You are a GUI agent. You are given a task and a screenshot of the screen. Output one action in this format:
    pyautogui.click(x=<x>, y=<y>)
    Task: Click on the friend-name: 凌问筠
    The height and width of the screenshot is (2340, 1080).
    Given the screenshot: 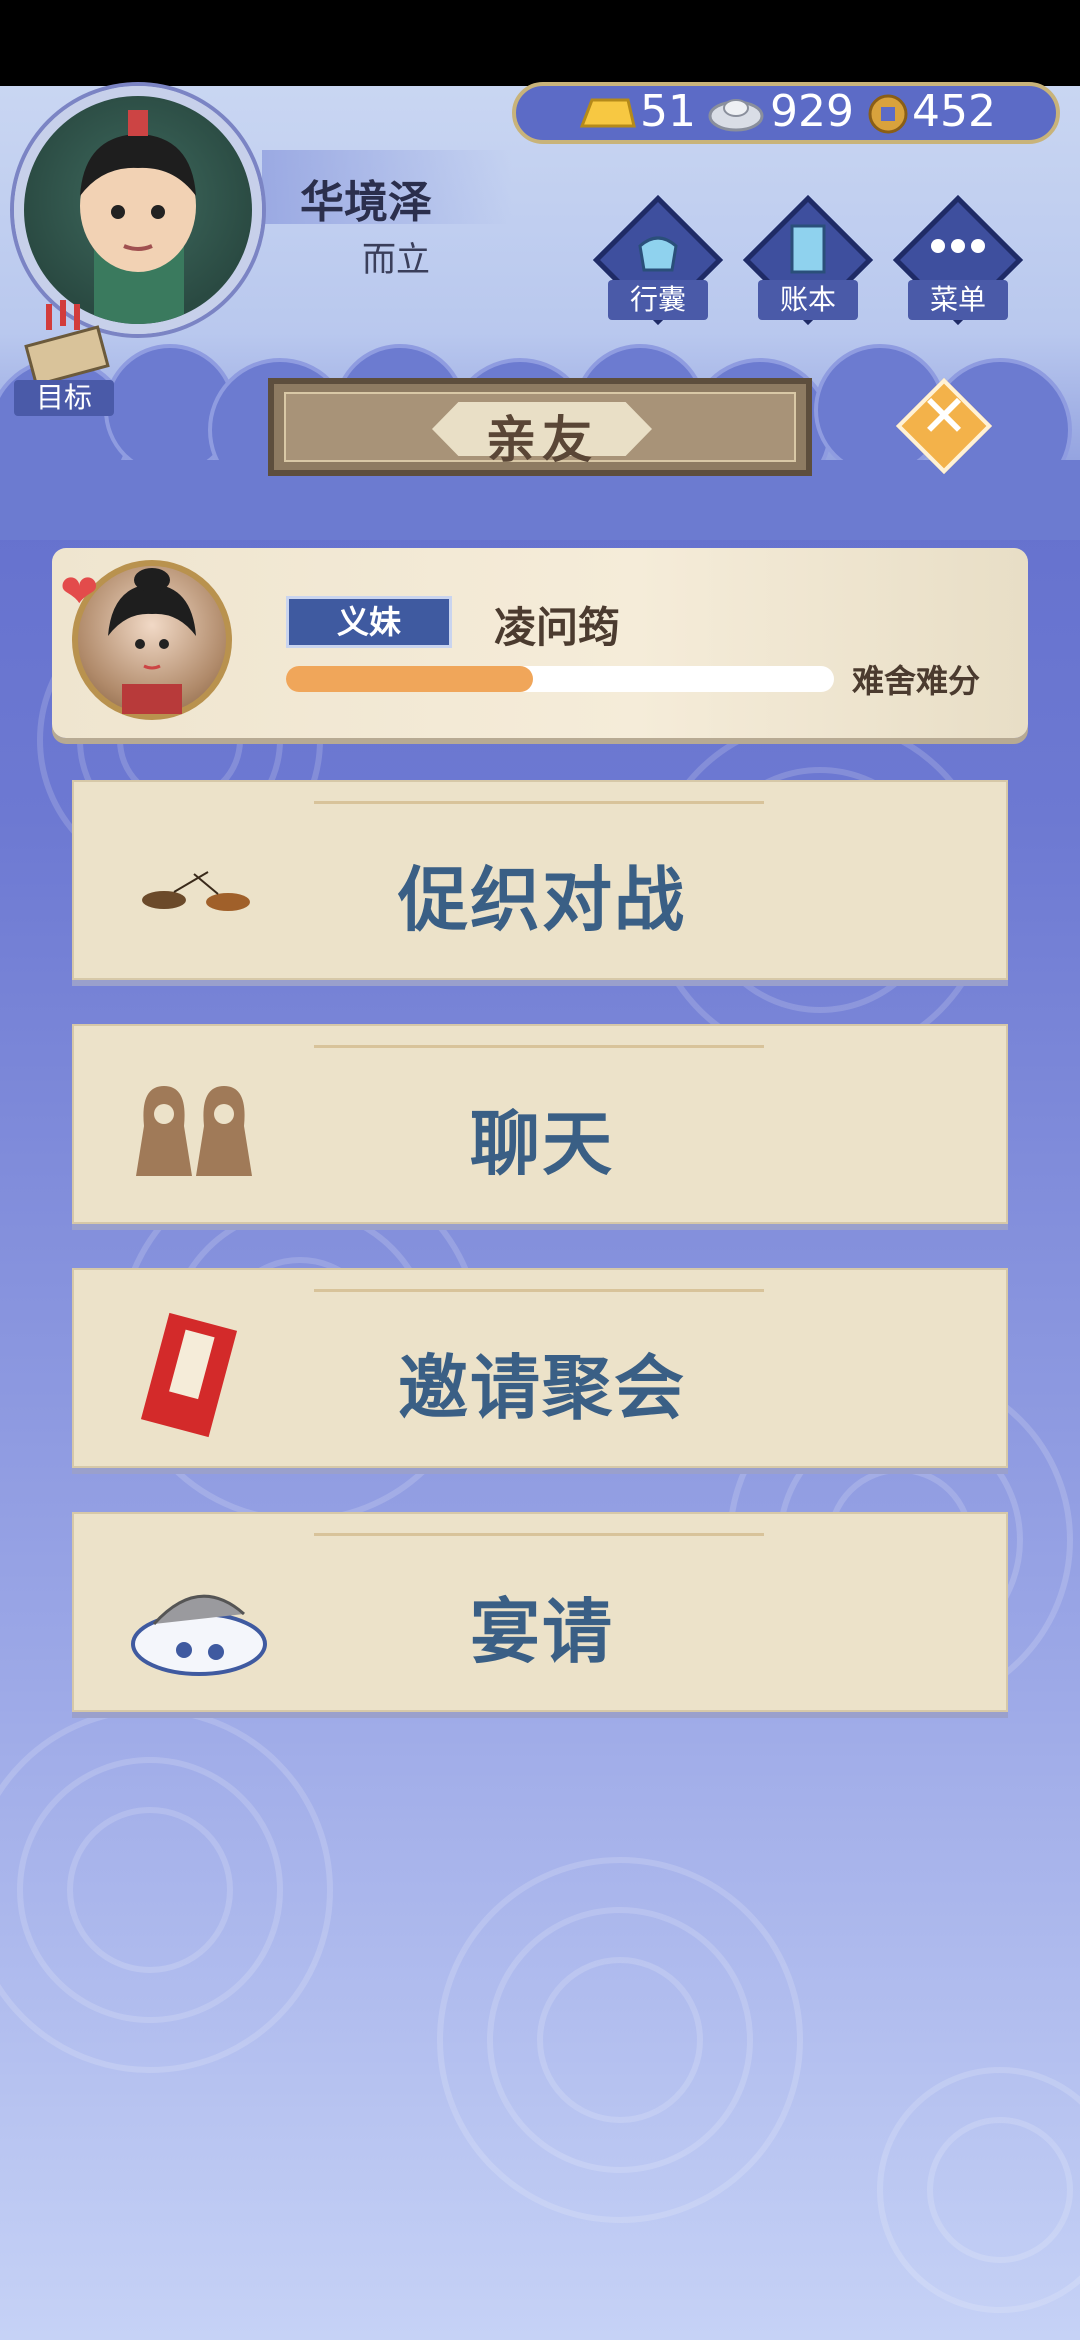 What is the action you would take?
    pyautogui.click(x=557, y=627)
    